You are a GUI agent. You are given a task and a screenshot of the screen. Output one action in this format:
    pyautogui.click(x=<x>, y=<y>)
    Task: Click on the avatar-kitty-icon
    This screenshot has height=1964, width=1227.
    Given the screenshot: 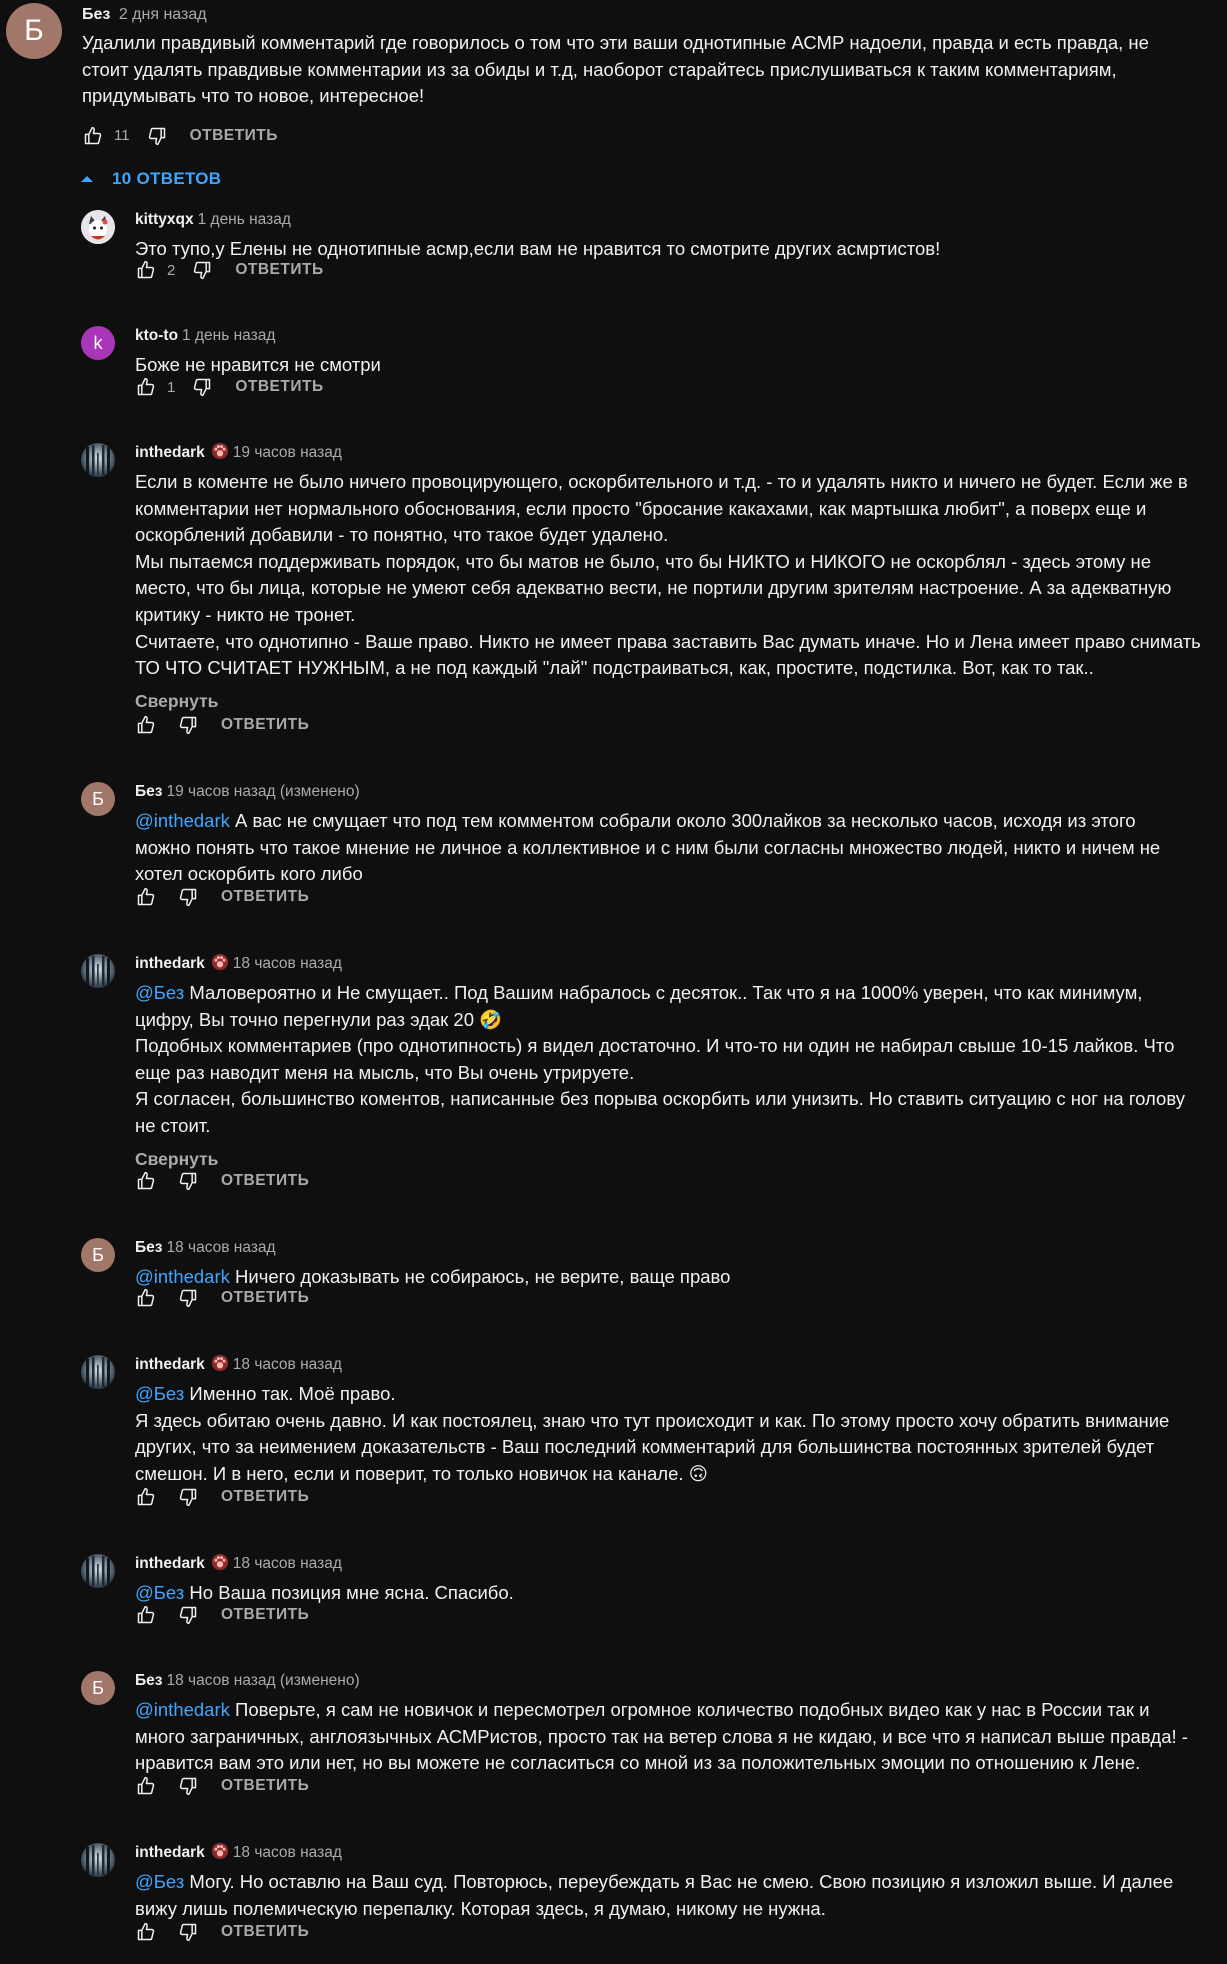 What is the action you would take?
    pyautogui.click(x=98, y=227)
    